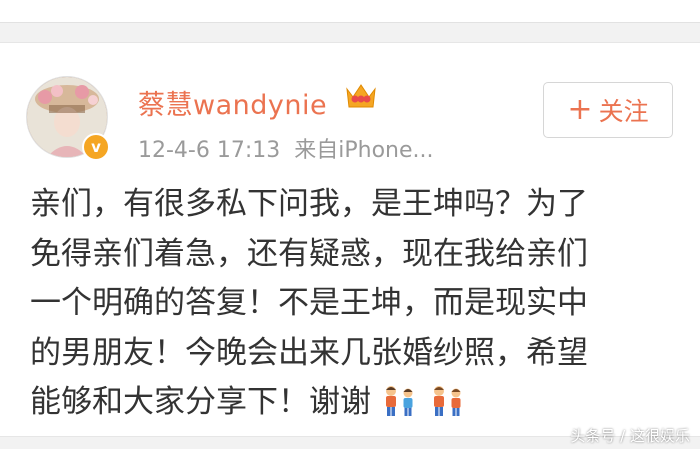 The image size is (700, 449). Describe the element at coordinates (309, 253) in the screenshot. I see `content-line: 免得亲们着急，还有疑惑，现在我给亲们` at that location.